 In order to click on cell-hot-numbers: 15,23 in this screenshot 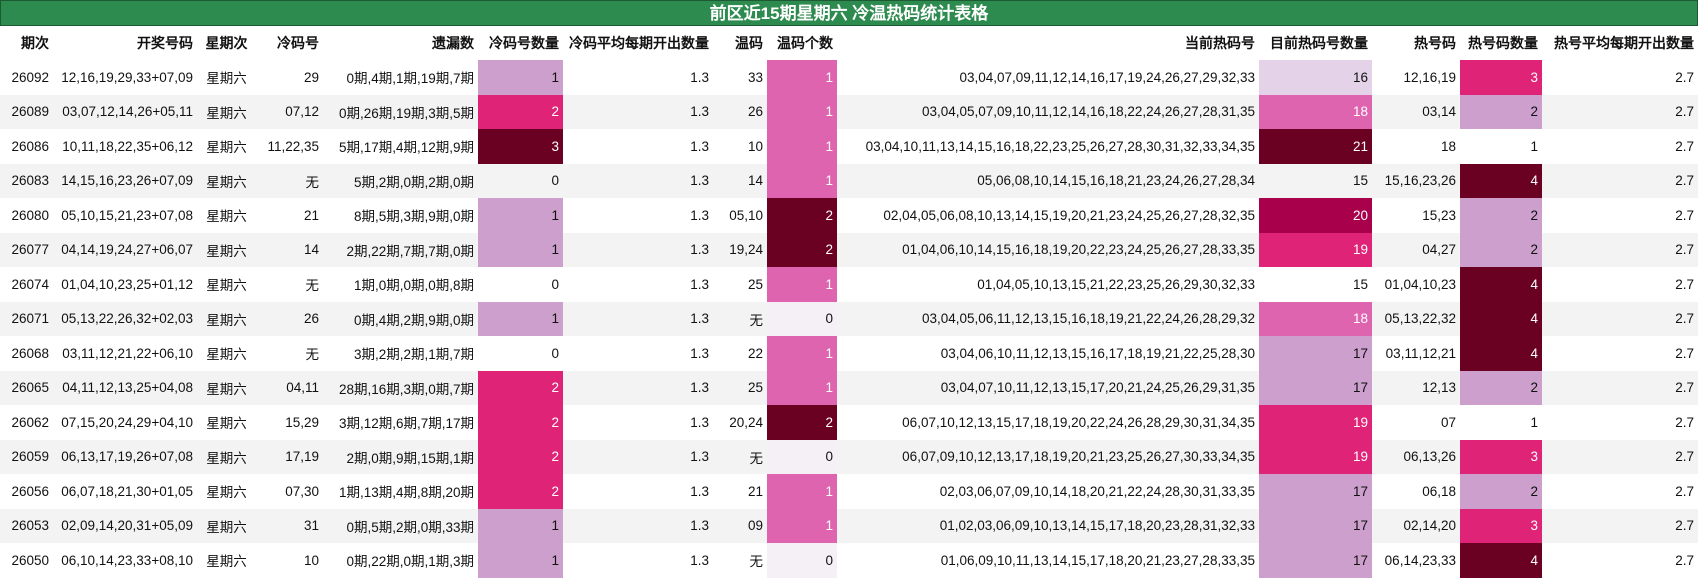, I will do `click(1416, 215)`.